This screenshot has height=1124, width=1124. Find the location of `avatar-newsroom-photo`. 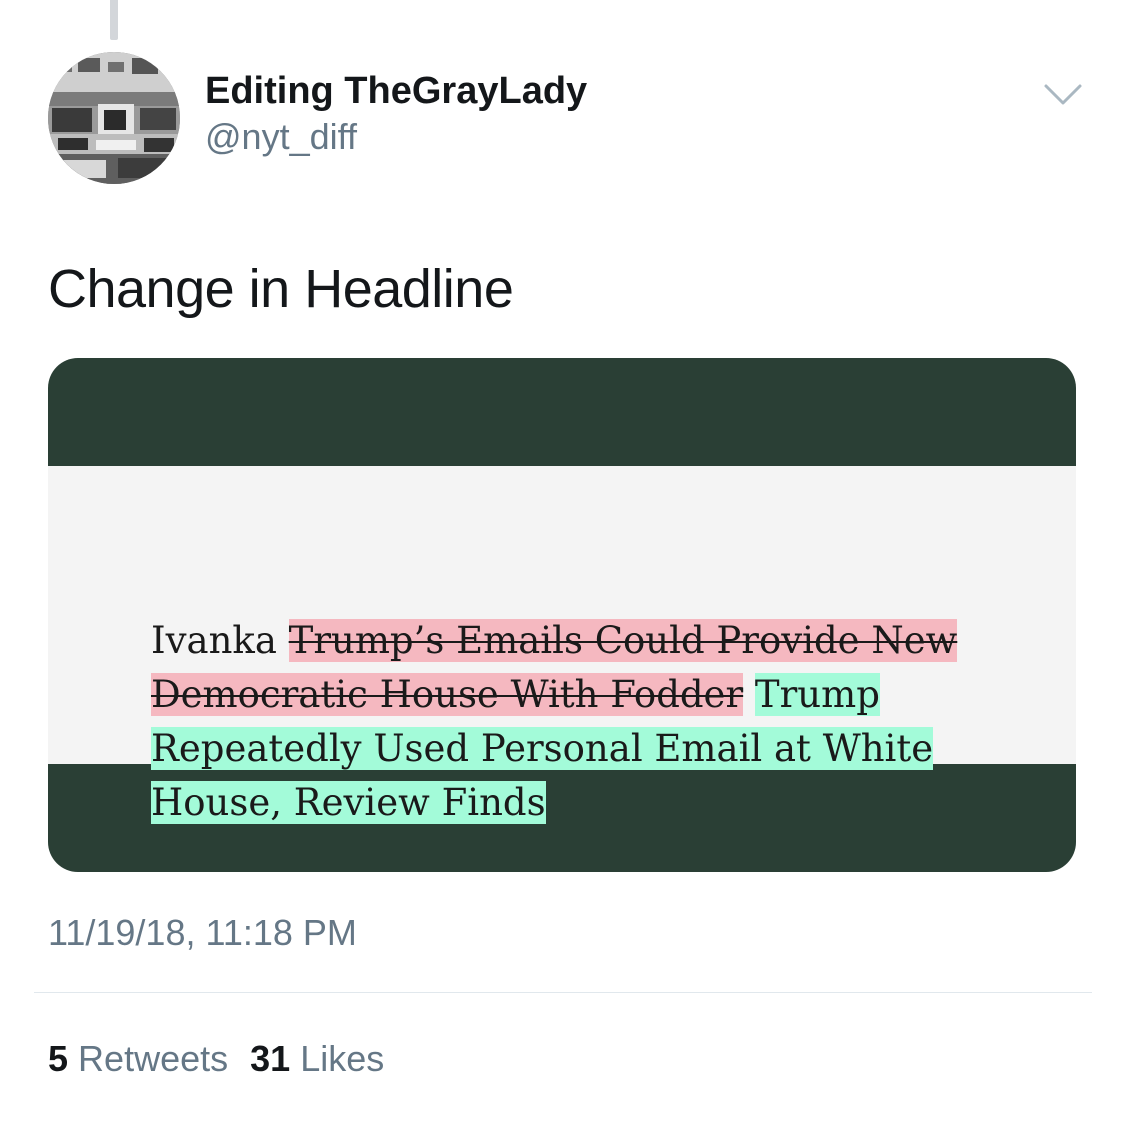

avatar-newsroom-photo is located at coordinates (114, 118).